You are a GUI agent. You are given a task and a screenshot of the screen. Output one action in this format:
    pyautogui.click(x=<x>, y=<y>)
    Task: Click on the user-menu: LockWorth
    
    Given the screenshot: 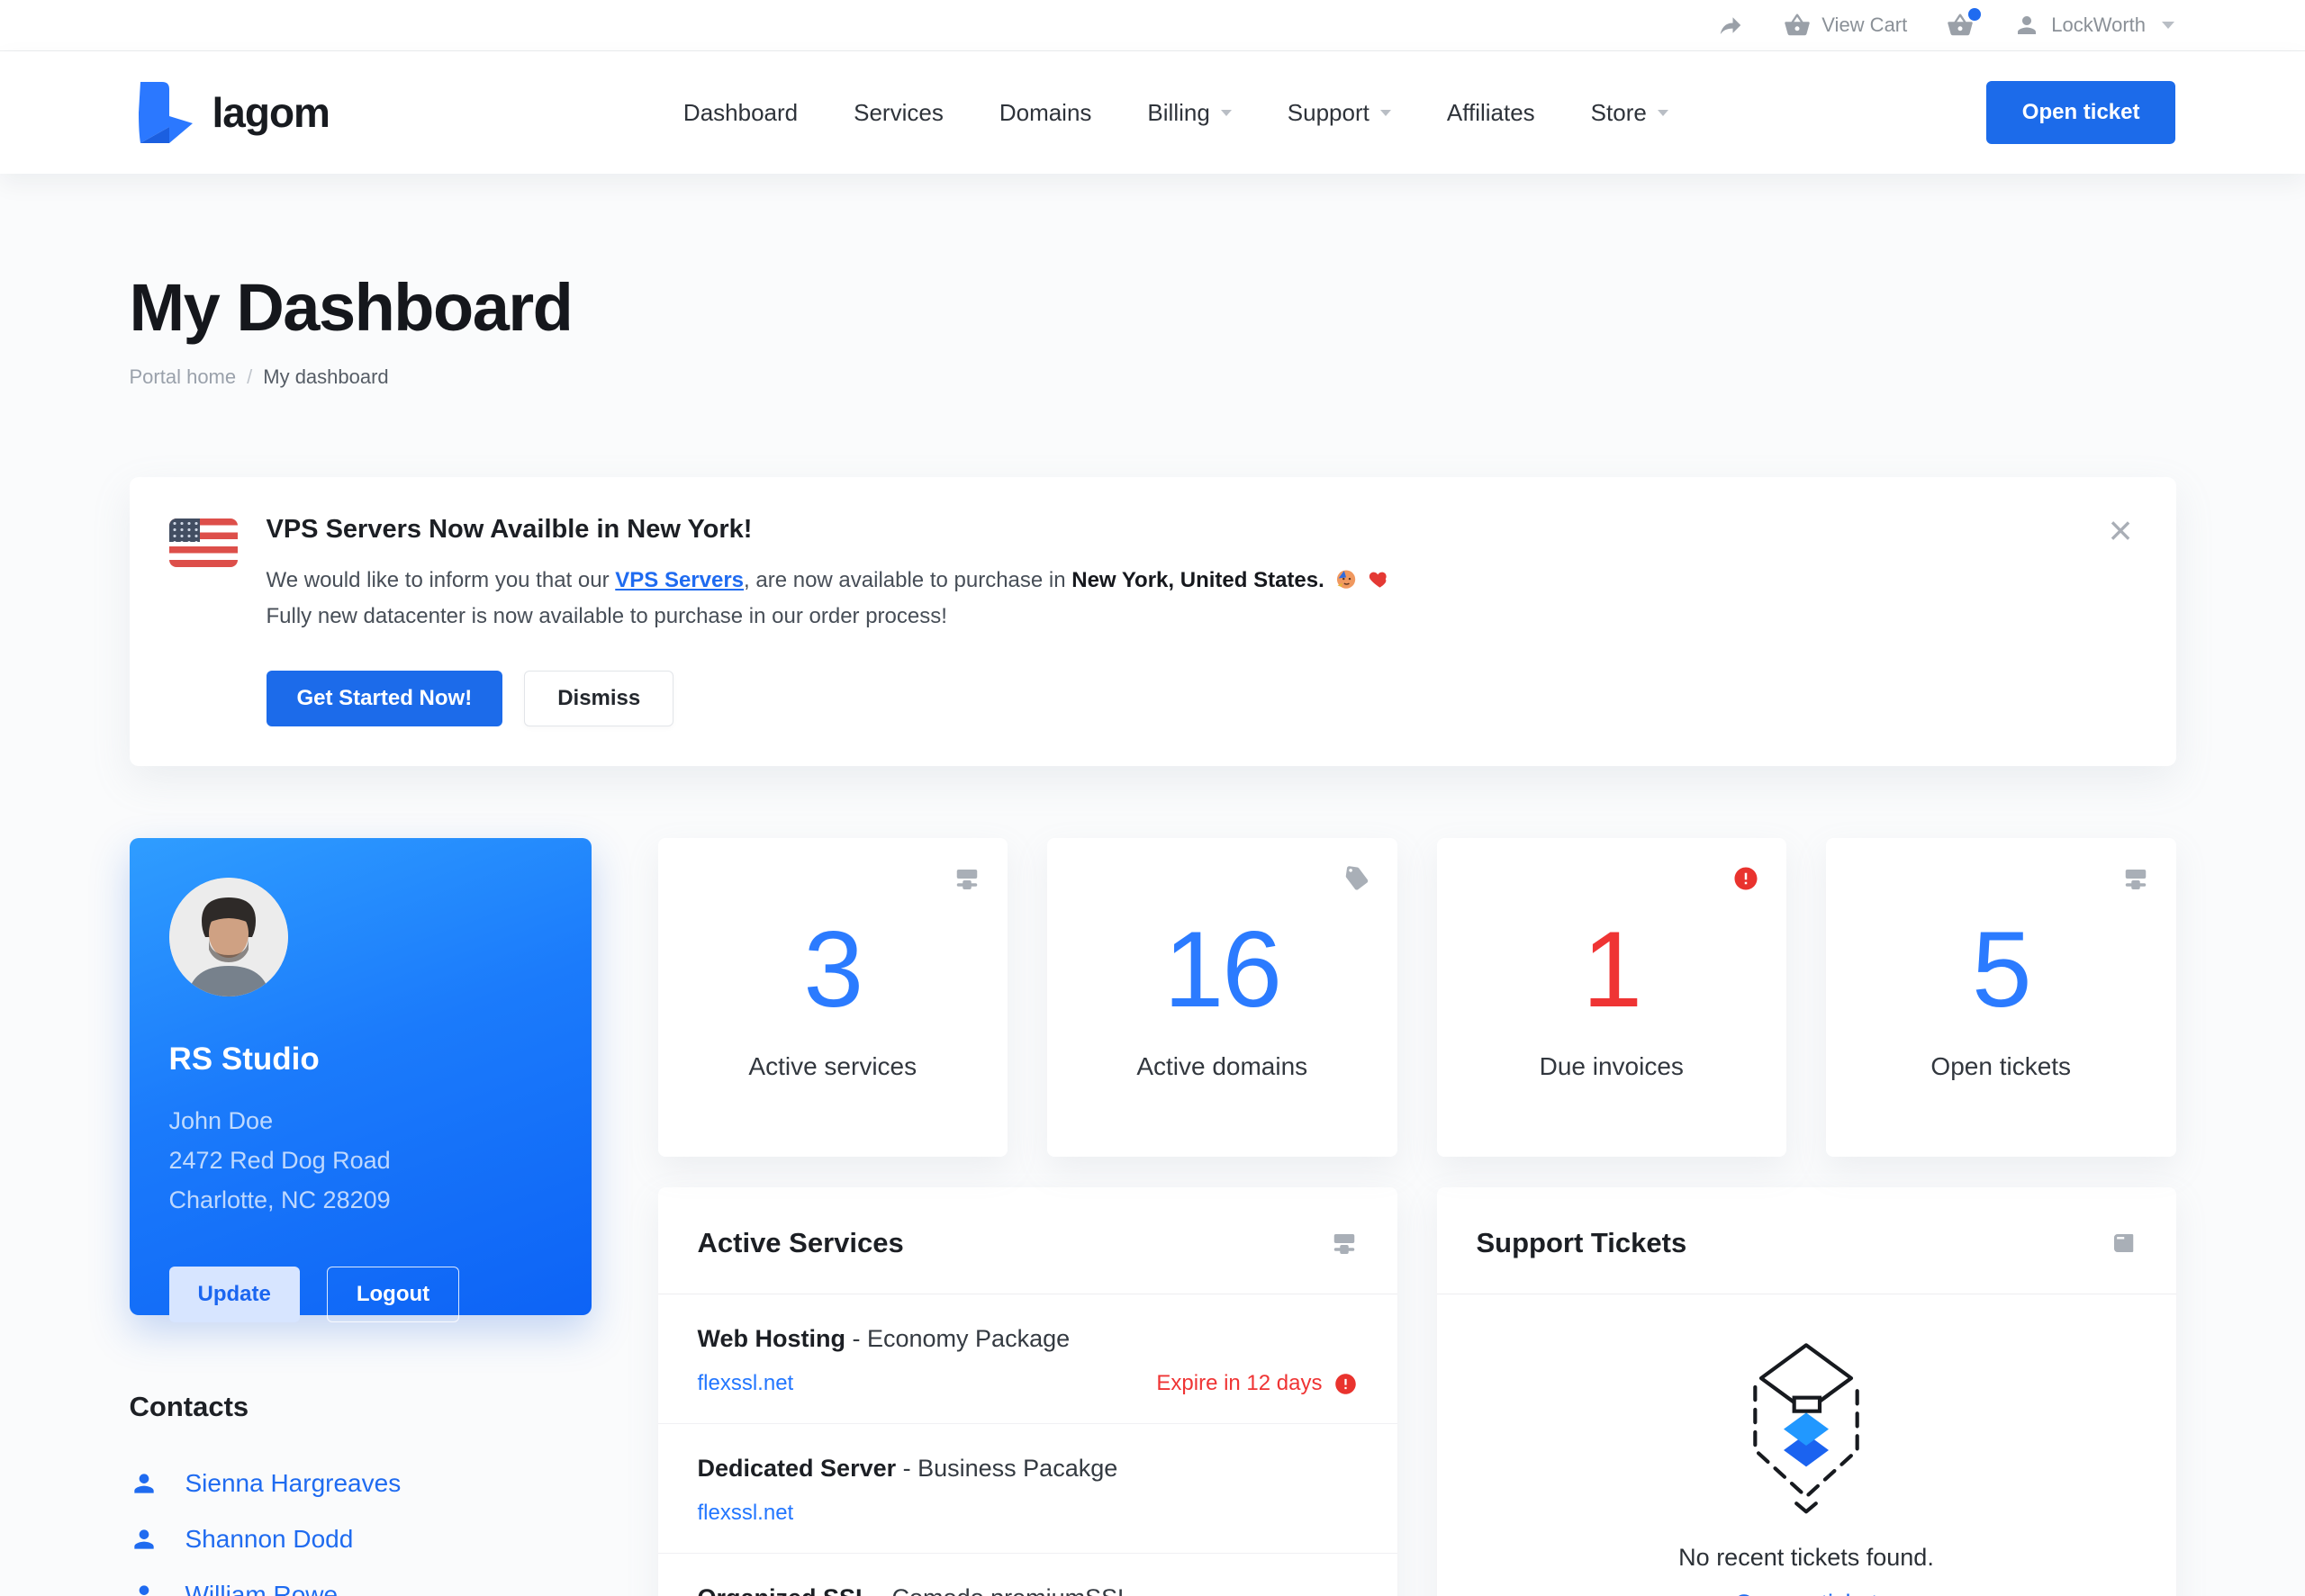 What is the action you would take?
    pyautogui.click(x=2093, y=25)
    